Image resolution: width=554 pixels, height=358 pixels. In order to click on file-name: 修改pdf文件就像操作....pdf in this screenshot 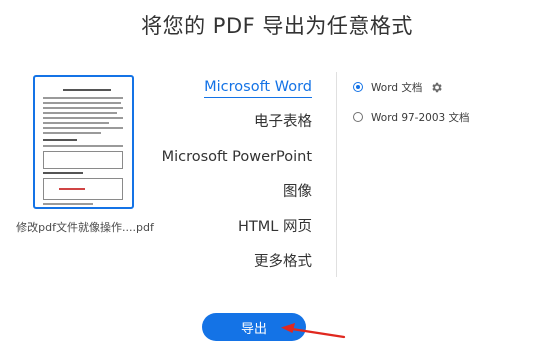, I will do `click(85, 227)`.